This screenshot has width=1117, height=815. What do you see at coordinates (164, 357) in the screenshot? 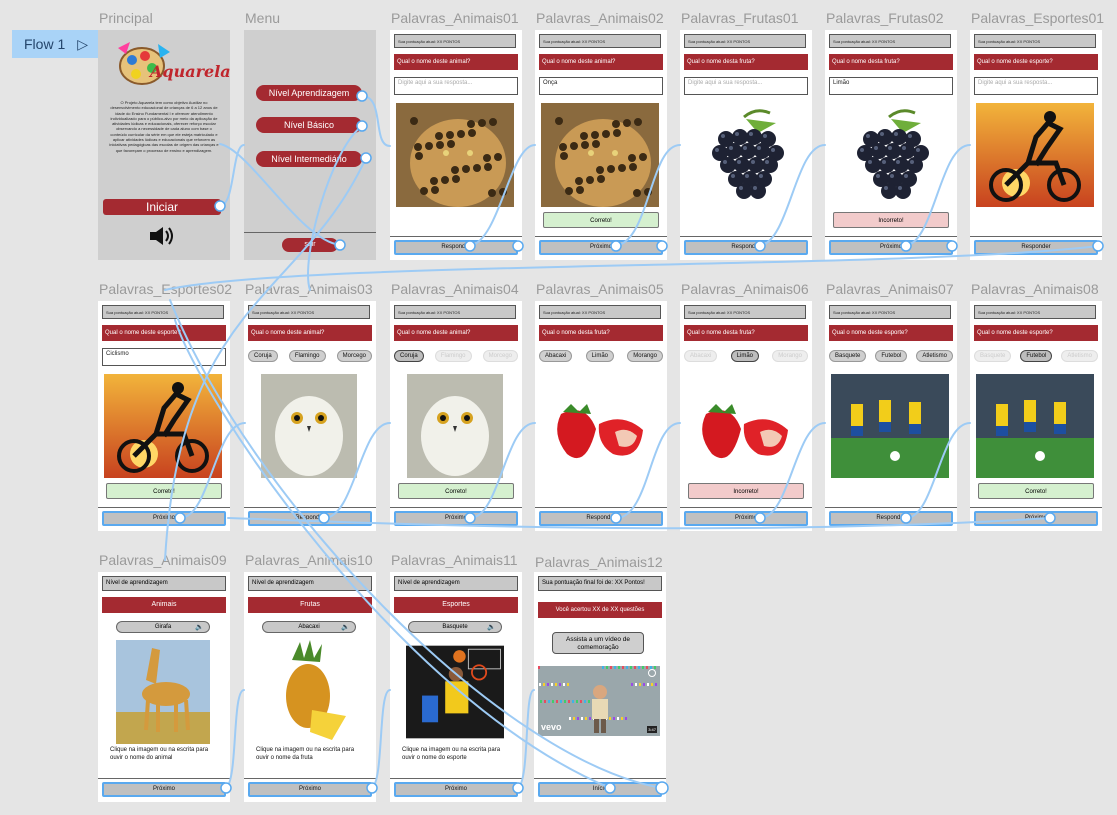
I see `answer-input: Ciclismo` at bounding box center [164, 357].